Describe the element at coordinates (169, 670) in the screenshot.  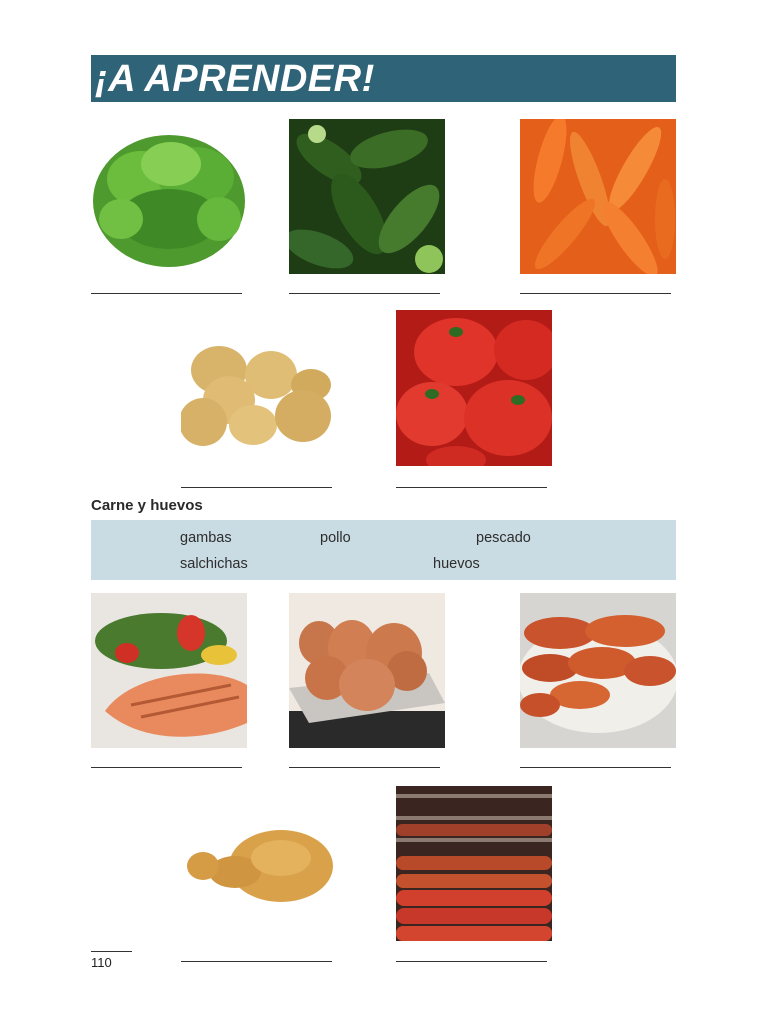
I see `salmon-photo` at that location.